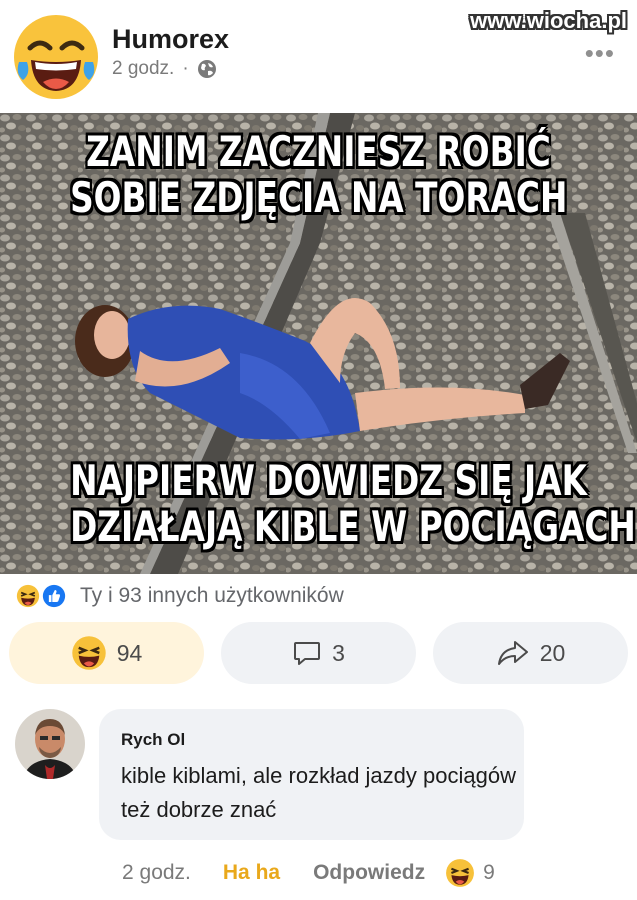 The width and height of the screenshot is (637, 900). Describe the element at coordinates (308, 873) in the screenshot. I see `comment-actions: 2 godz. Ha ha Odpowiedz 9` at that location.